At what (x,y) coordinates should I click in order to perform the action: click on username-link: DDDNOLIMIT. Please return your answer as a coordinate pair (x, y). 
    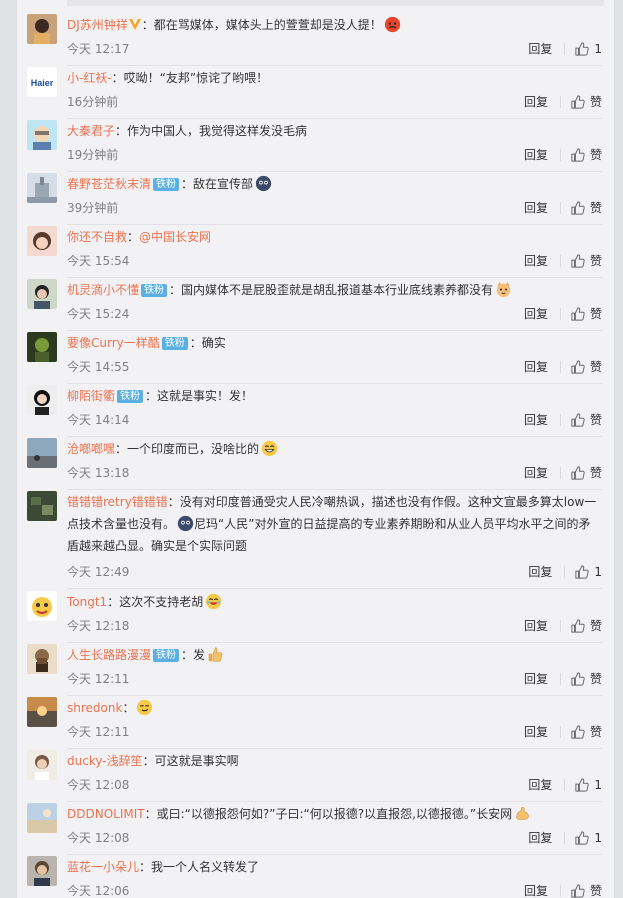
    Looking at the image, I should click on (106, 814).